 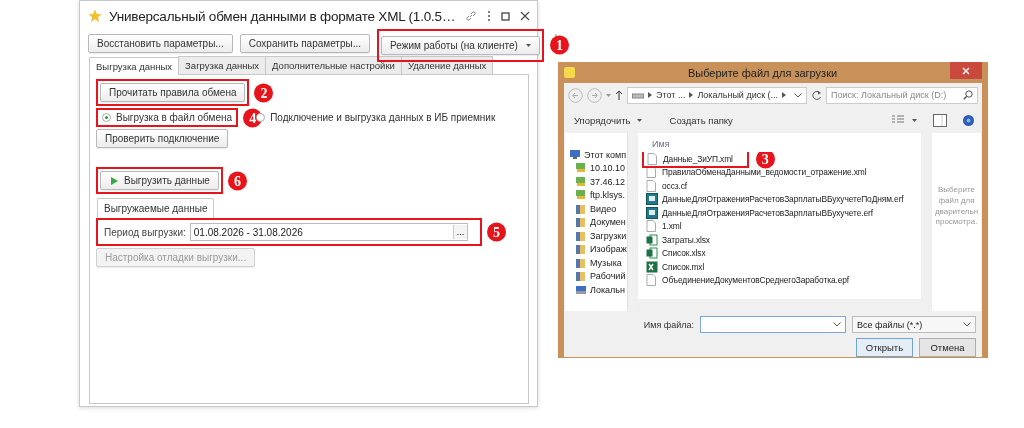 What do you see at coordinates (222, 65) in the screenshot?
I see `tab: Загрузка данных` at bounding box center [222, 65].